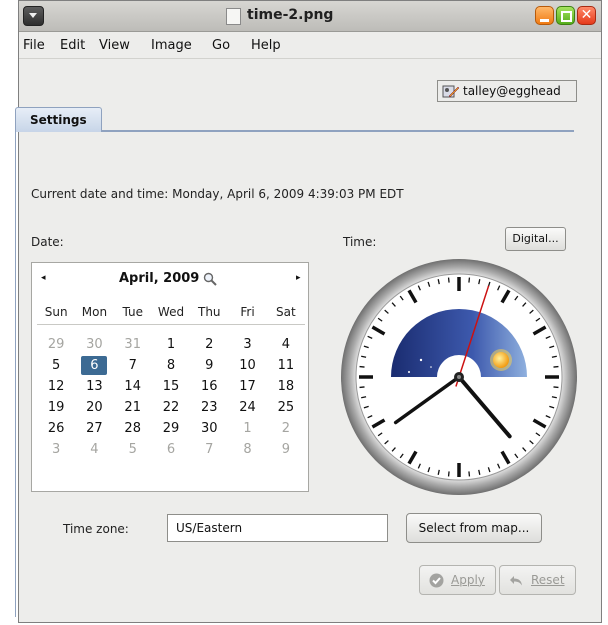 The height and width of the screenshot is (625, 608). I want to click on weekday-label: Wed, so click(171, 312).